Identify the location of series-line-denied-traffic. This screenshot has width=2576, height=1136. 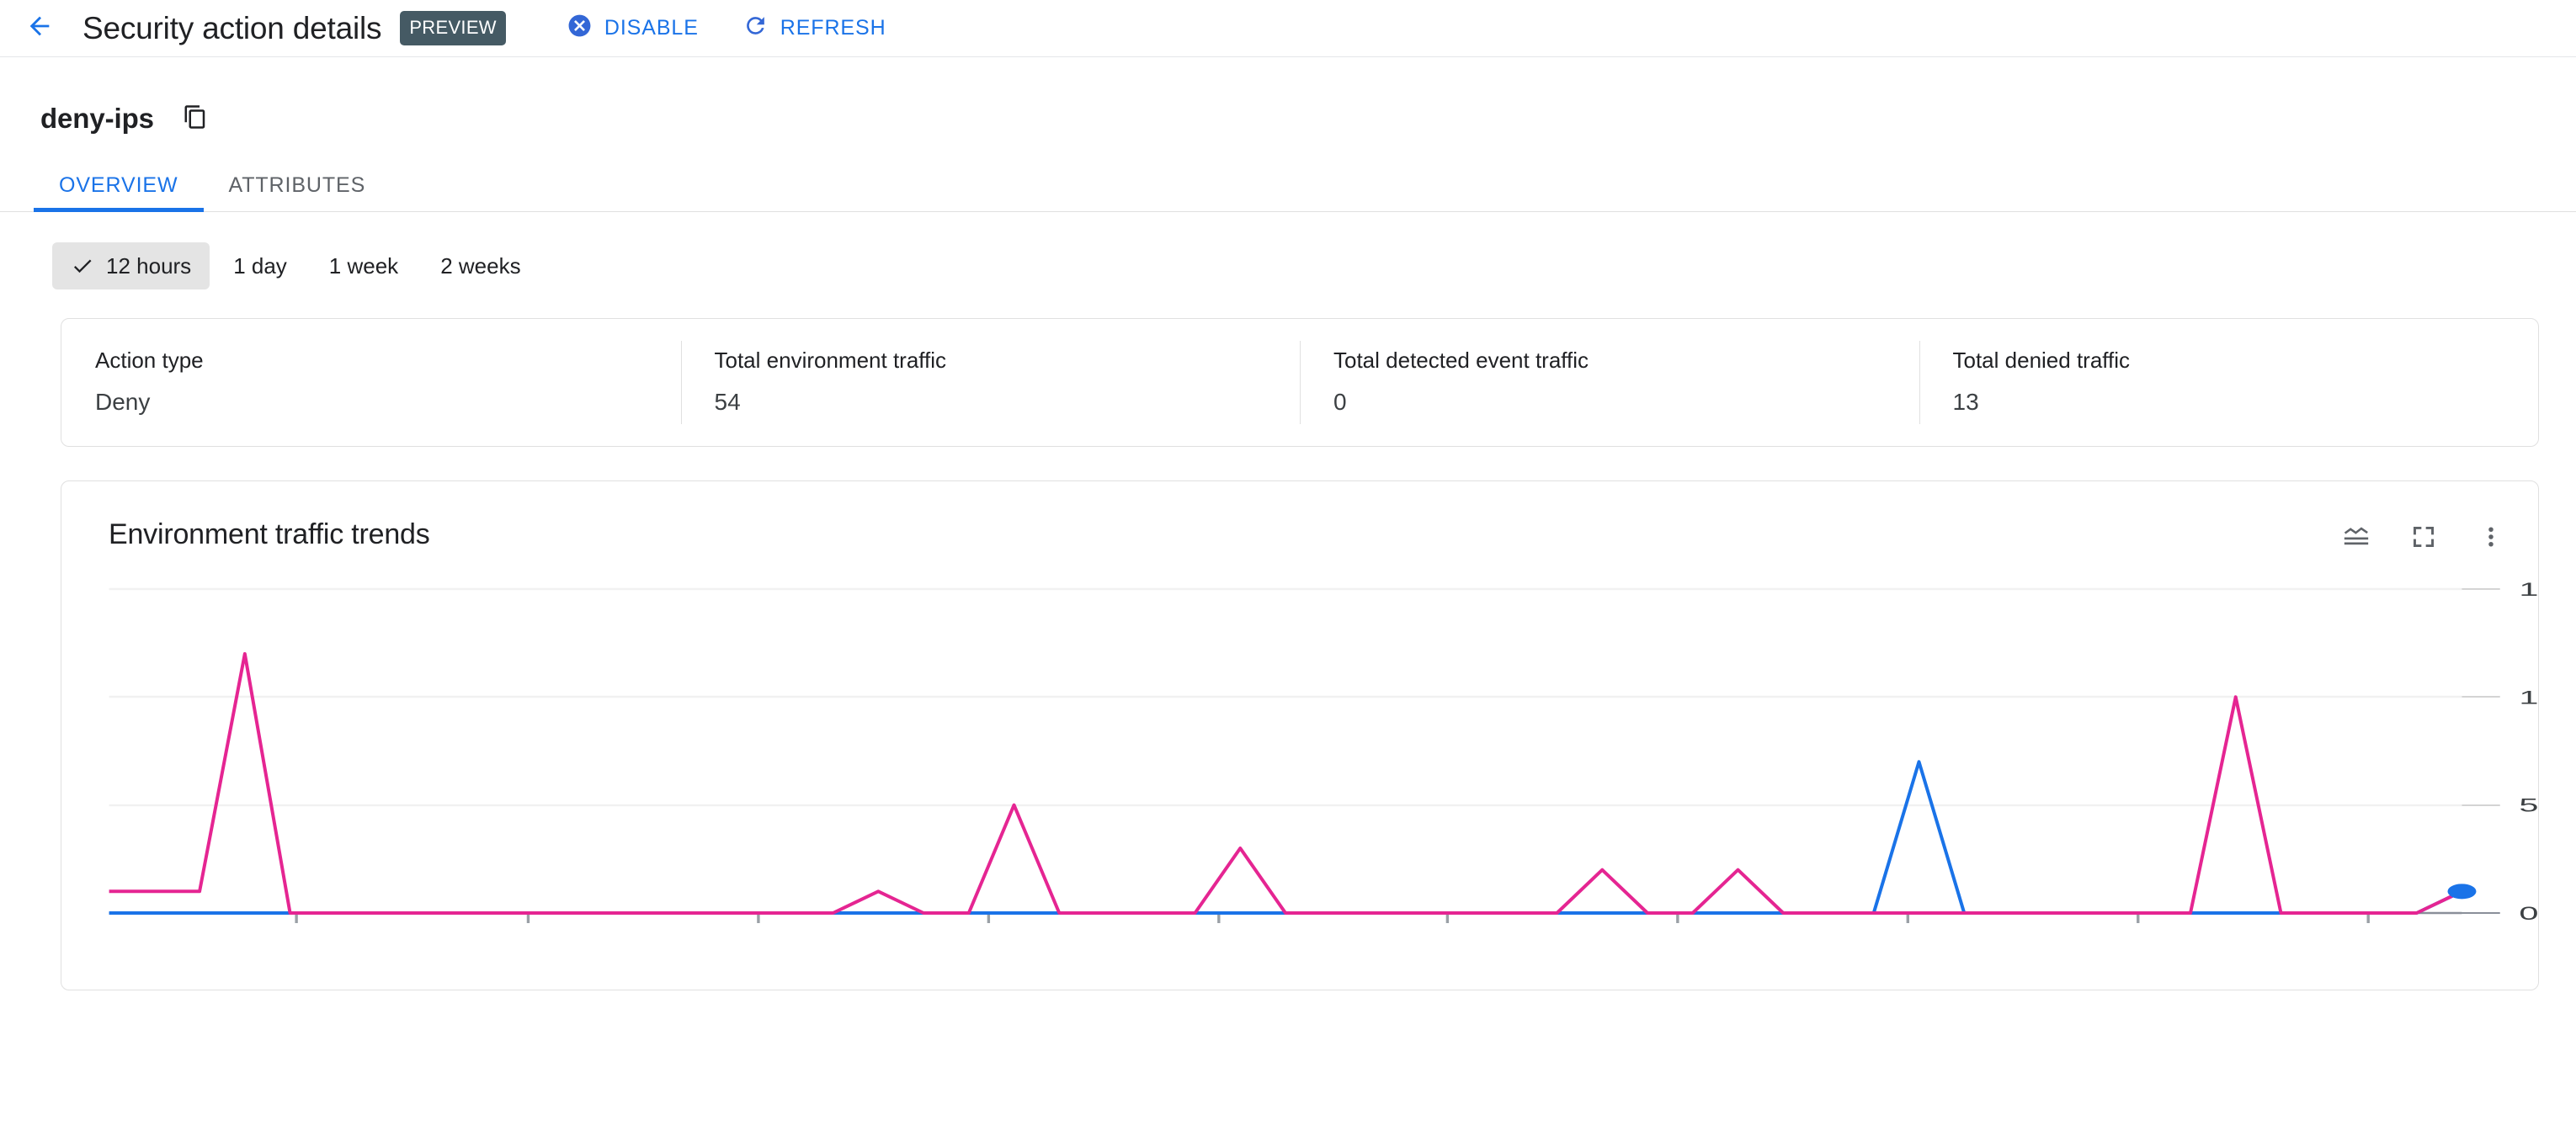
(1285, 837).